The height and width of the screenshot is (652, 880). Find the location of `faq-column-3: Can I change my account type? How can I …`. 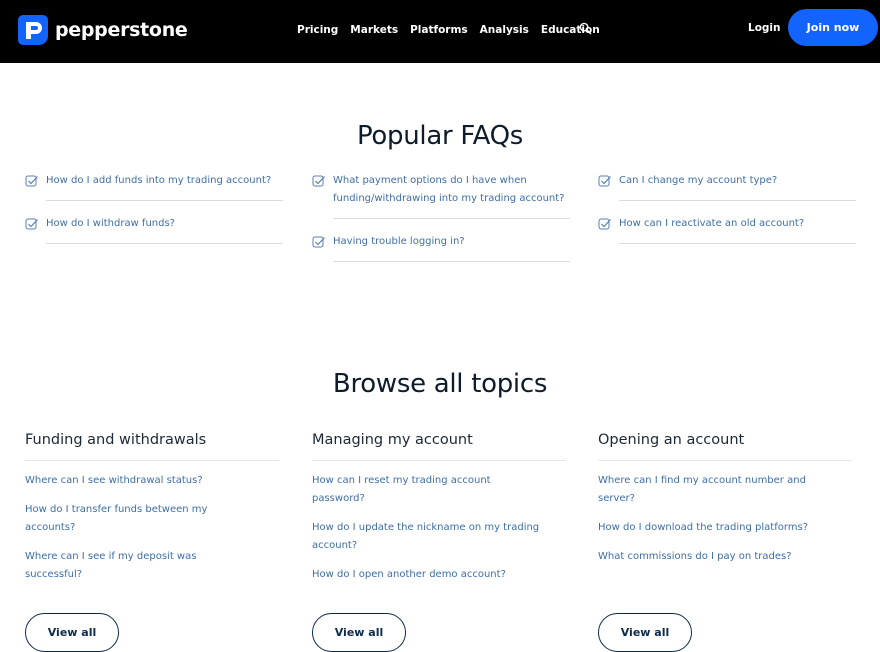

faq-column-3: Can I change my account type? How can I … is located at coordinates (727, 215).